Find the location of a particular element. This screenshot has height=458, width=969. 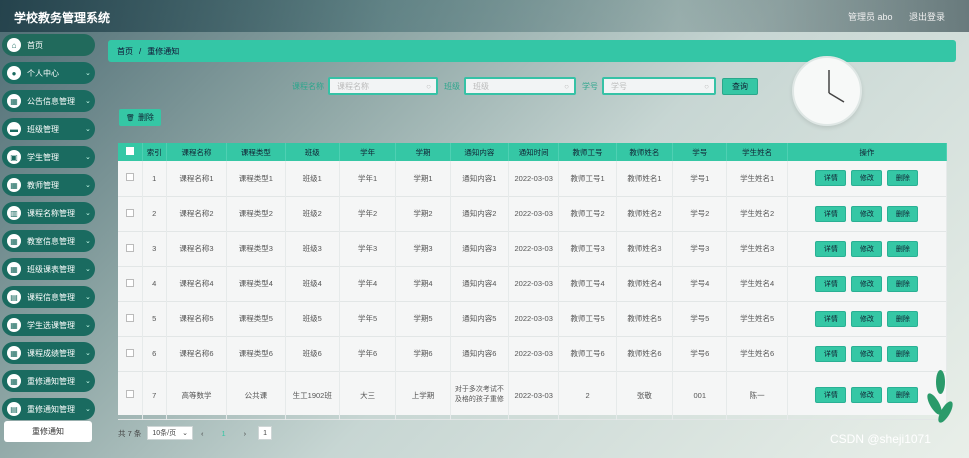

sidebar-item-label: 班级课表管理 is located at coordinates (51, 269).